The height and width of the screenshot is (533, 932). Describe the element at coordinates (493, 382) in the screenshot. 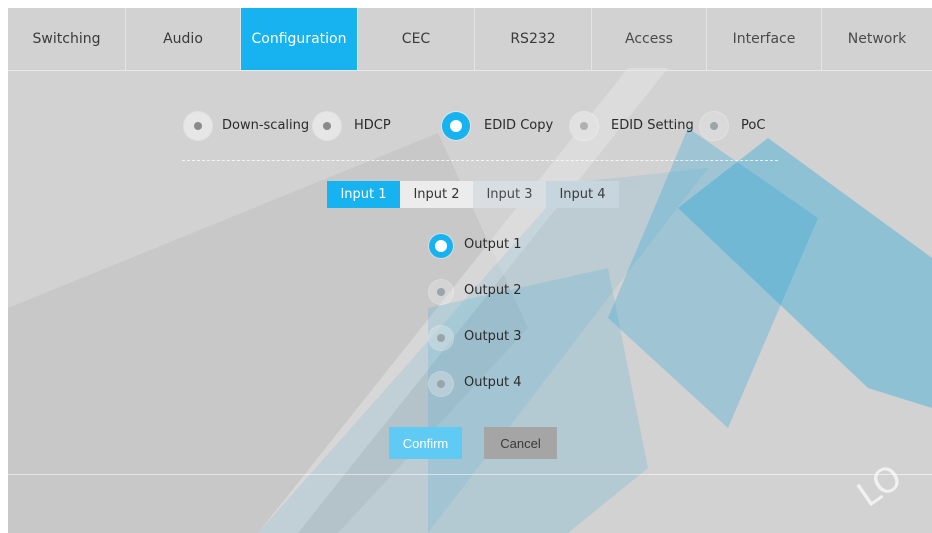

I see `label-output-4: Output 4` at that location.